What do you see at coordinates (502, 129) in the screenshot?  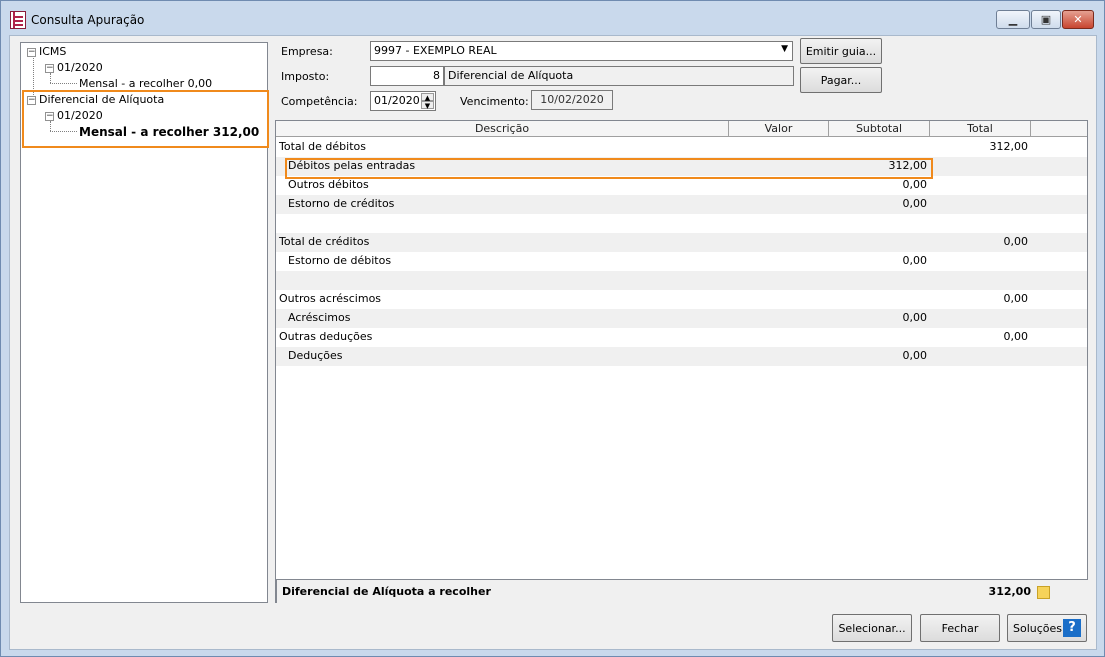 I see `col-header-descricao: Descrição` at bounding box center [502, 129].